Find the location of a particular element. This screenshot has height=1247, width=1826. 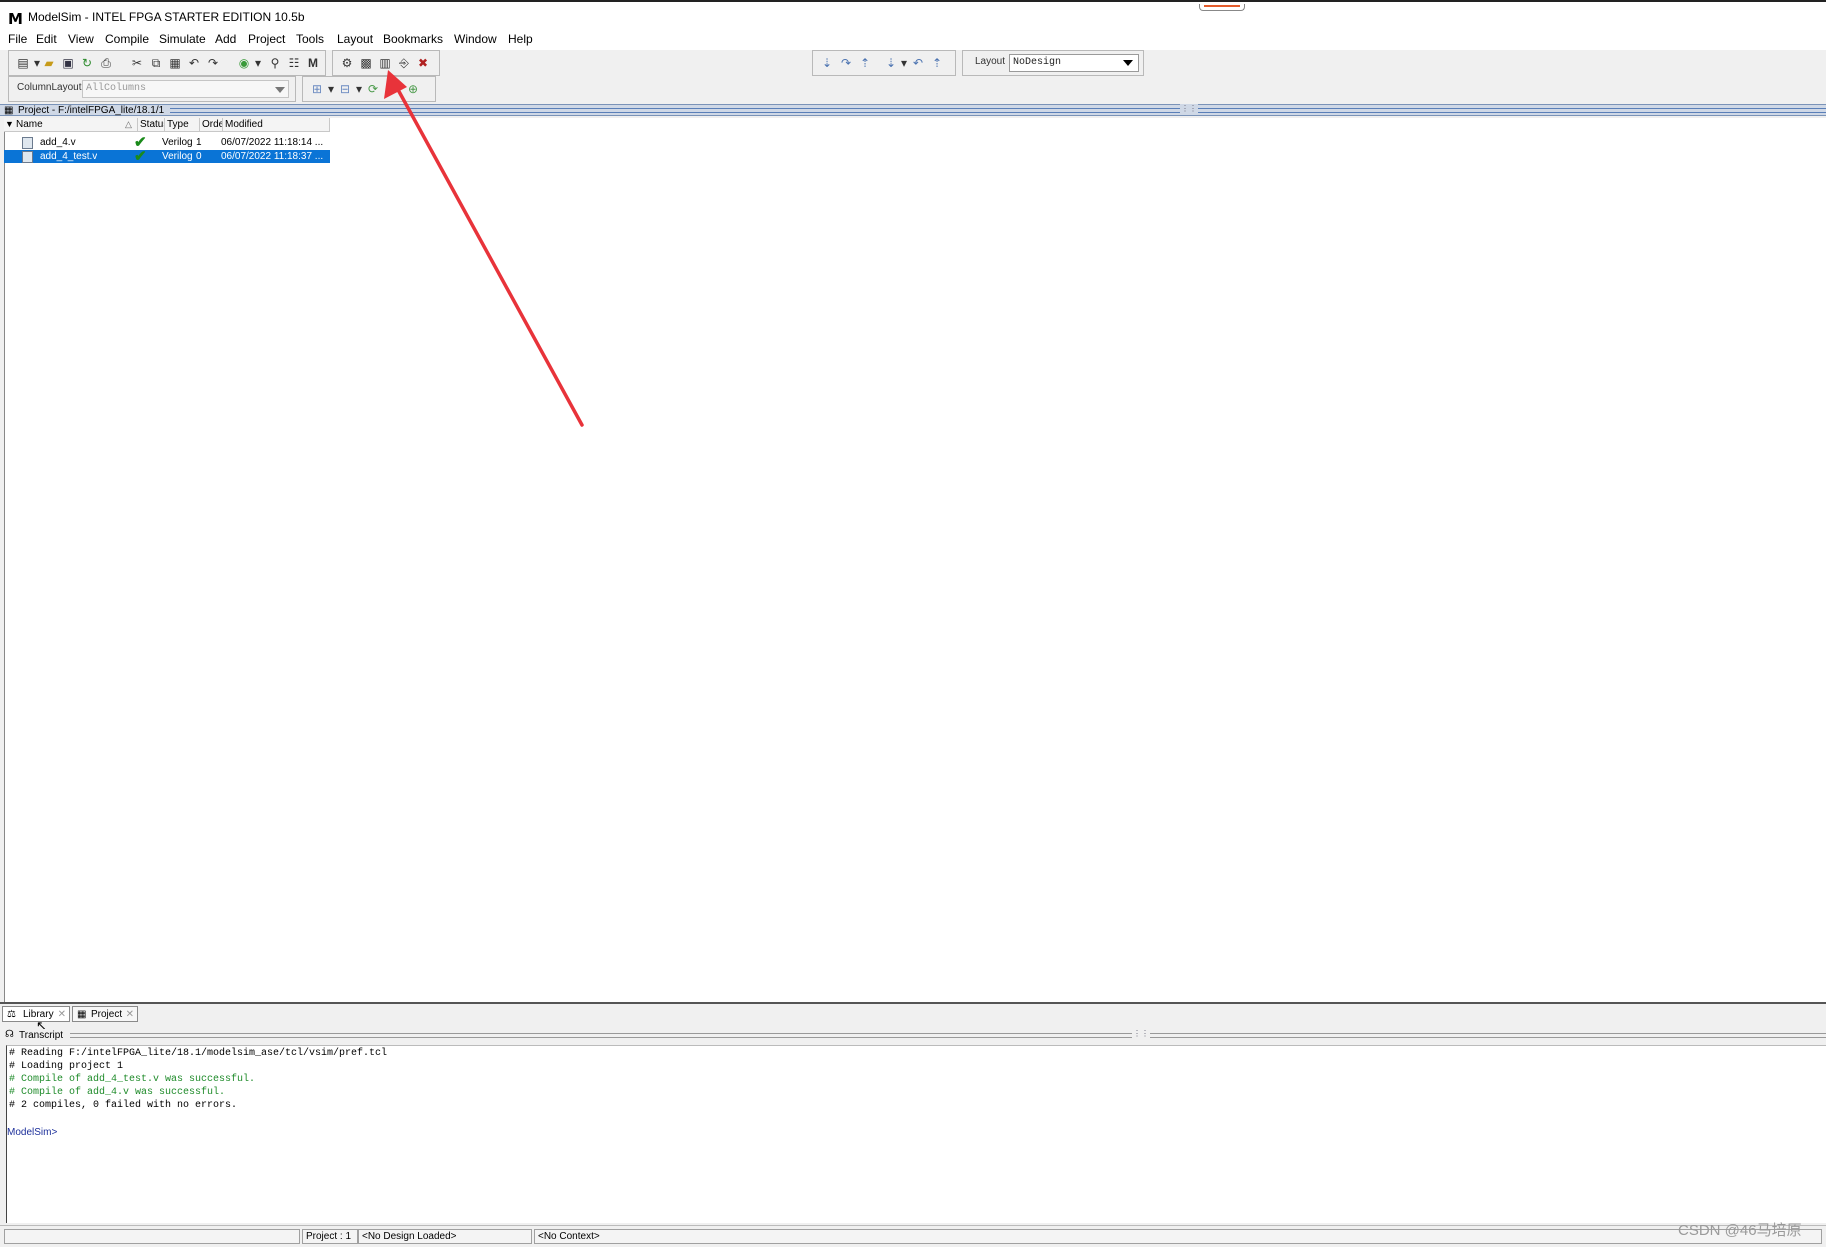

restart-step-icon: ⇡ is located at coordinates (937, 63).